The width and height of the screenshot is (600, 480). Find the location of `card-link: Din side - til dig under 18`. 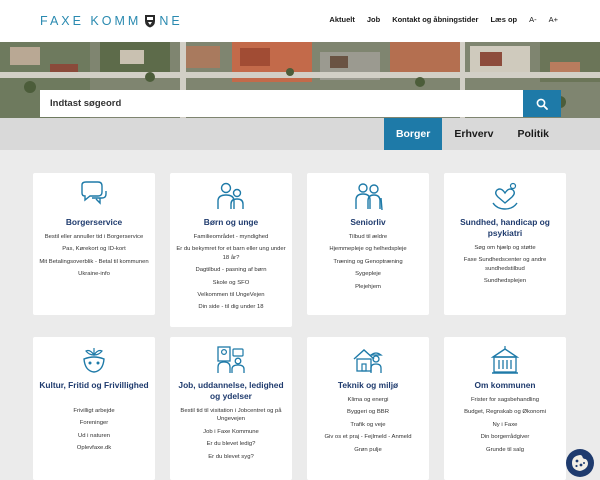

card-link: Din side - til dig under 18 is located at coordinates (231, 307).